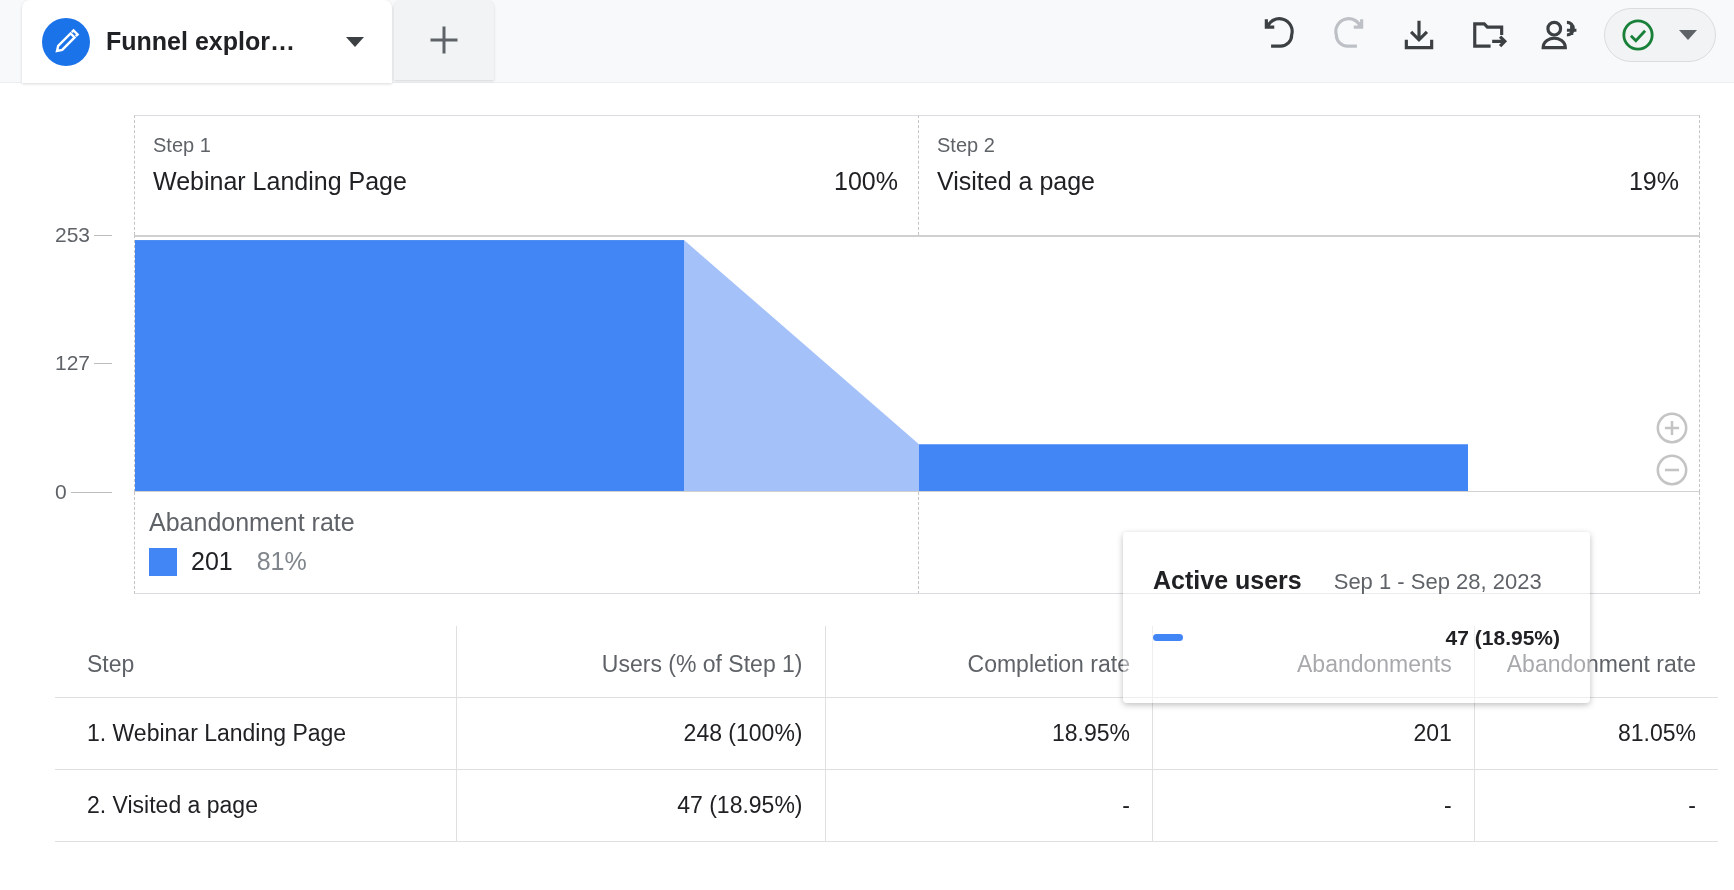  Describe the element at coordinates (1048, 660) in the screenshot. I see `column-header: Completion rate` at that location.